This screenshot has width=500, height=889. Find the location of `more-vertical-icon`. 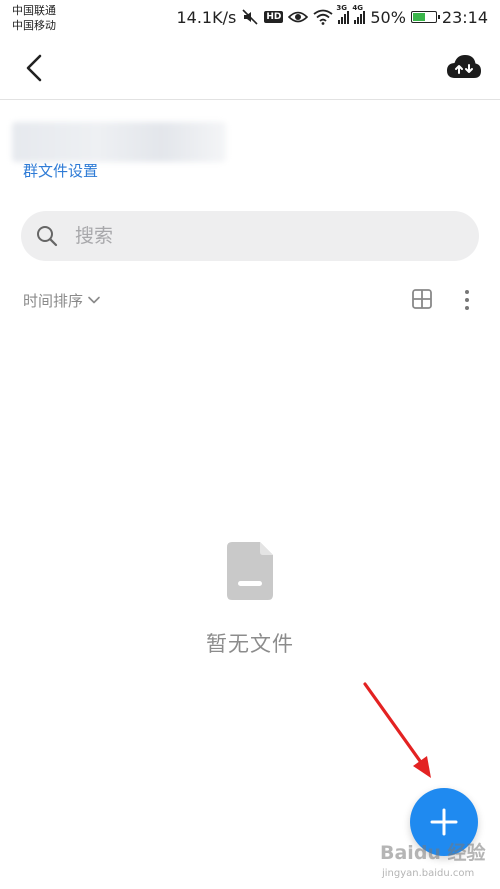

more-vertical-icon is located at coordinates (467, 300).